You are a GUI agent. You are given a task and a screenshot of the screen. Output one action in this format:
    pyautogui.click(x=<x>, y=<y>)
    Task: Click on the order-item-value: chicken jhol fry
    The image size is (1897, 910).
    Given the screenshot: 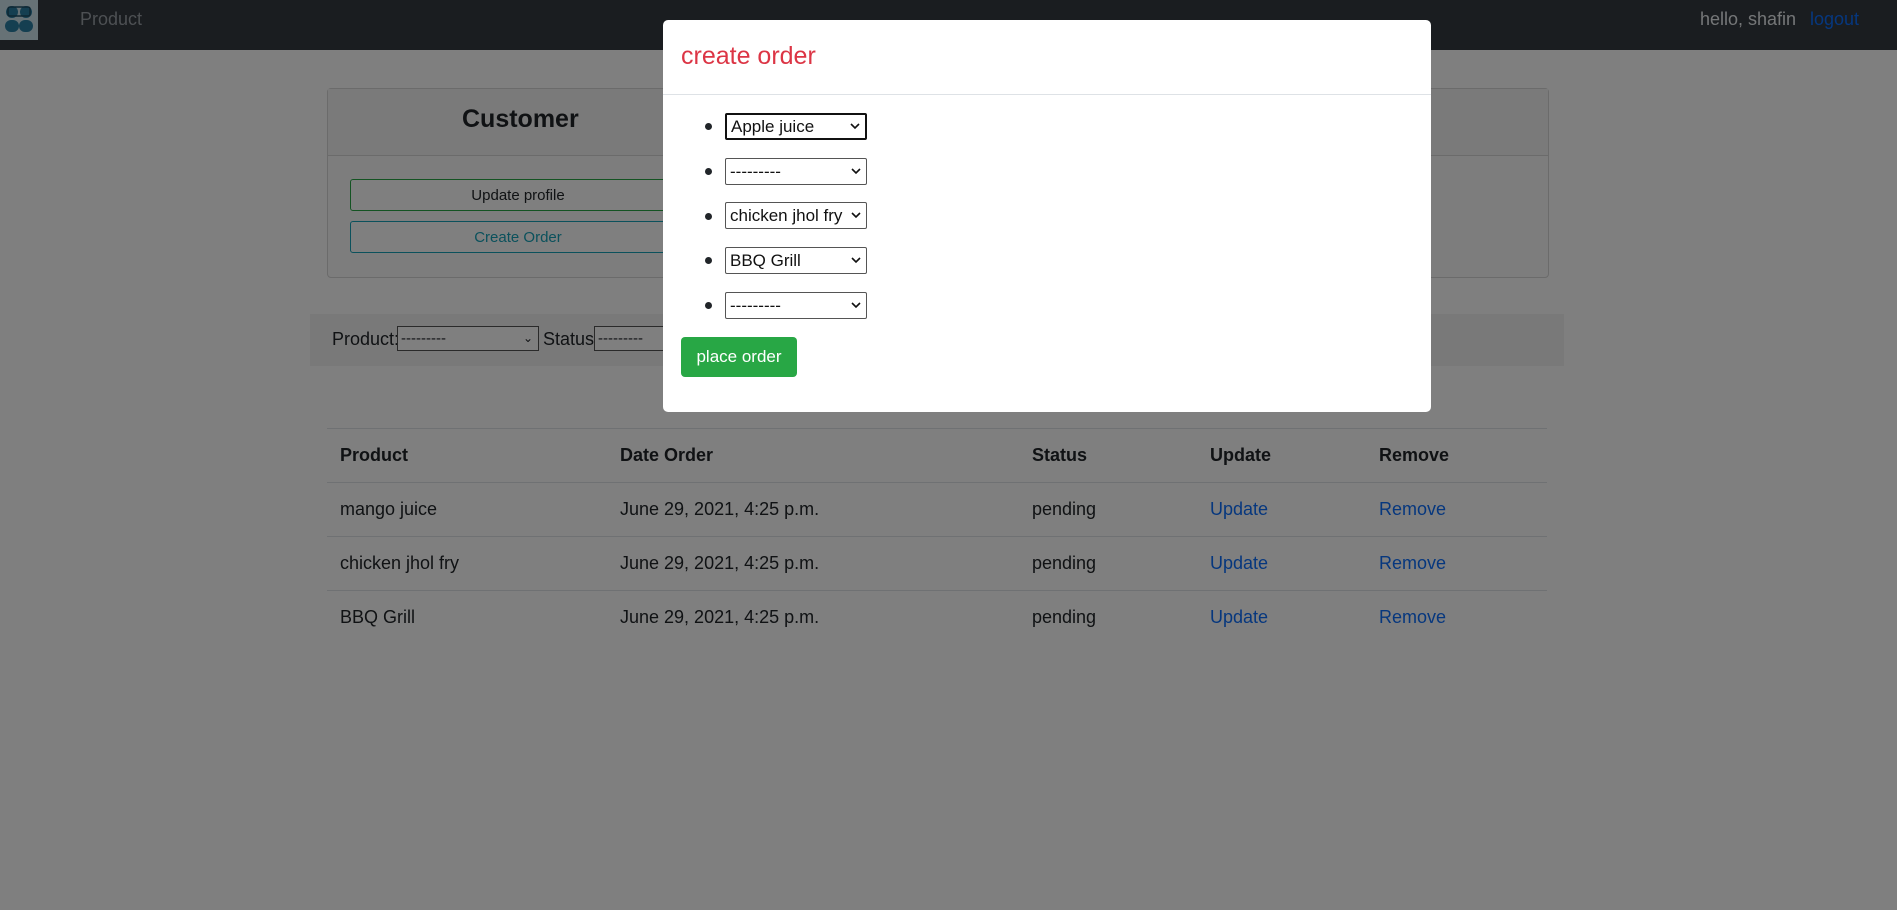 What is the action you would take?
    pyautogui.click(x=786, y=215)
    